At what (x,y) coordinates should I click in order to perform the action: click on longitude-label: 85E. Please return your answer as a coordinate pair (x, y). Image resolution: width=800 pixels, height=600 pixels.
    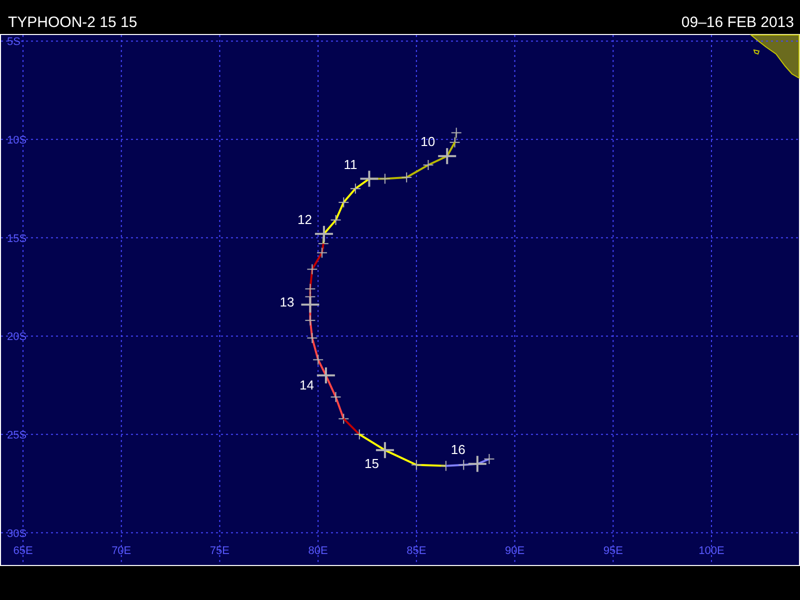
    Looking at the image, I should click on (416, 551).